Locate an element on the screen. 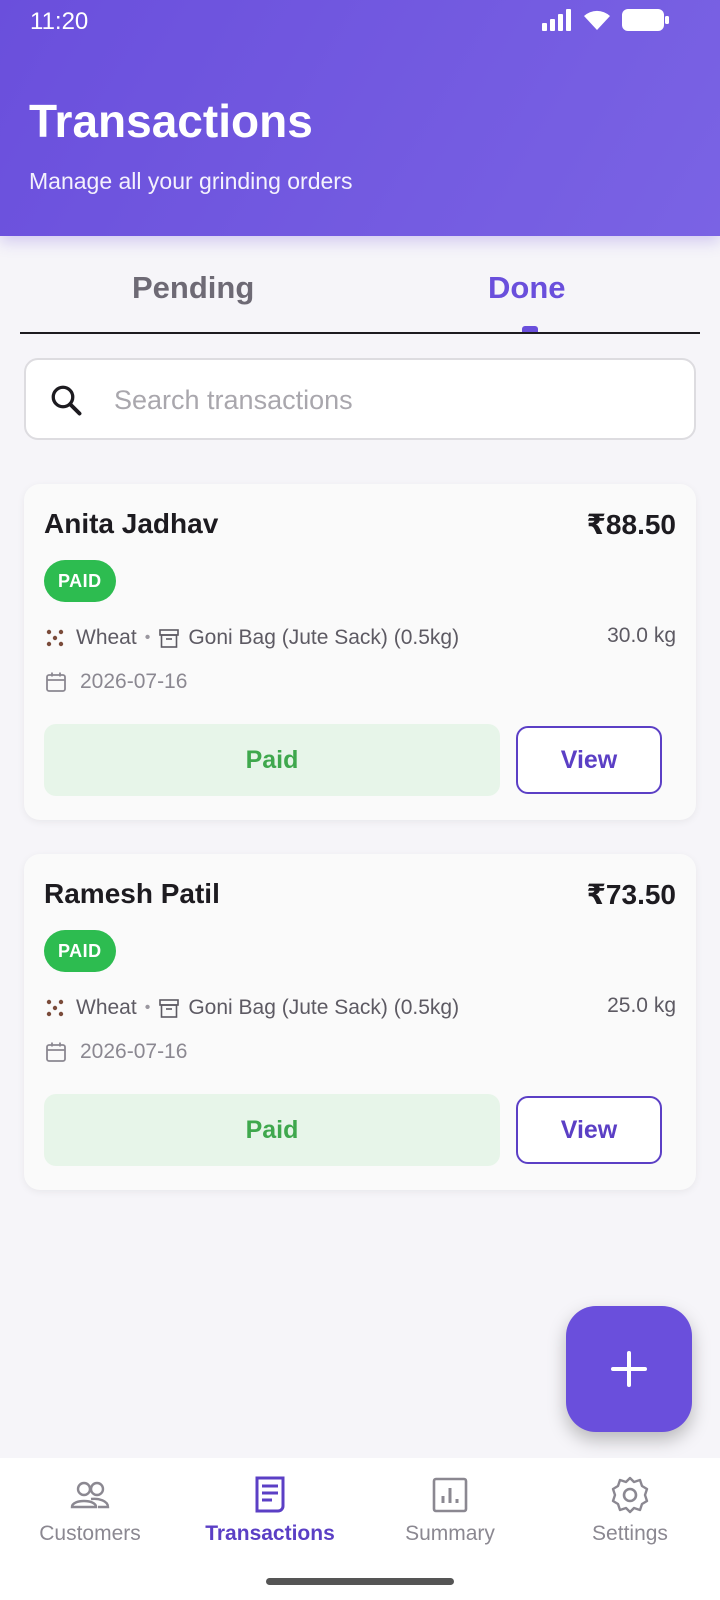 The image size is (720, 1600). tab-pending: Pending is located at coordinates (193, 288).